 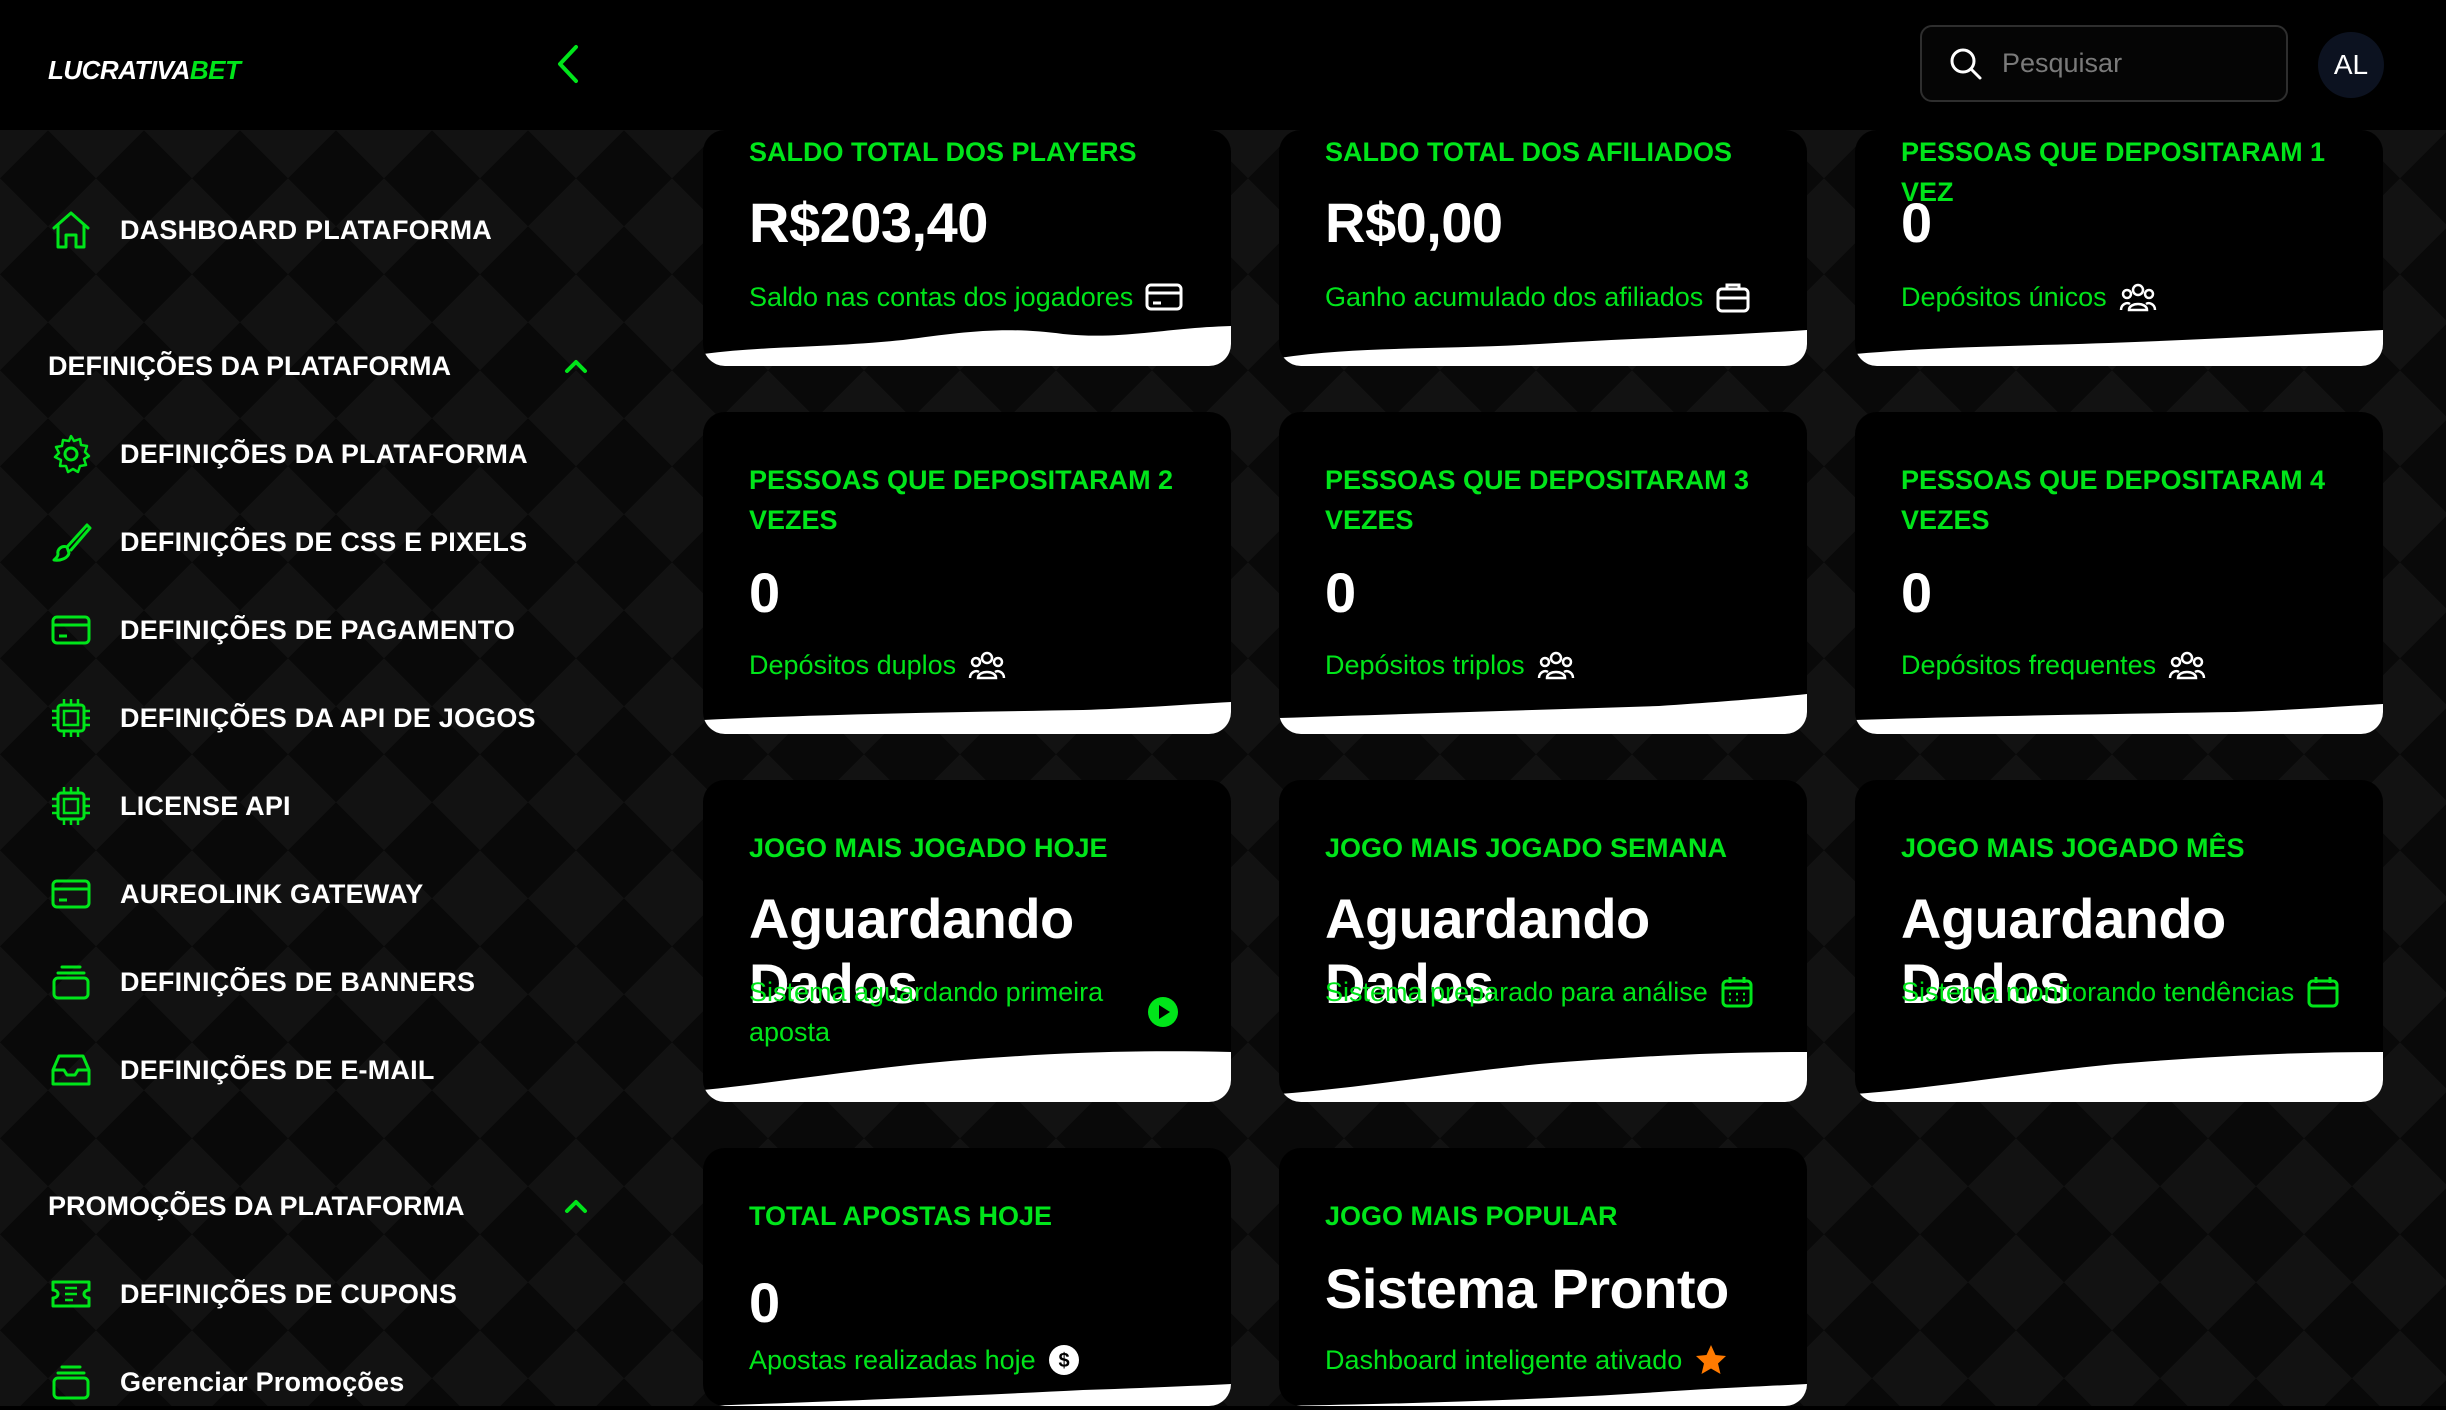 I want to click on logo: LUCRATIVA BET, so click(x=144, y=70).